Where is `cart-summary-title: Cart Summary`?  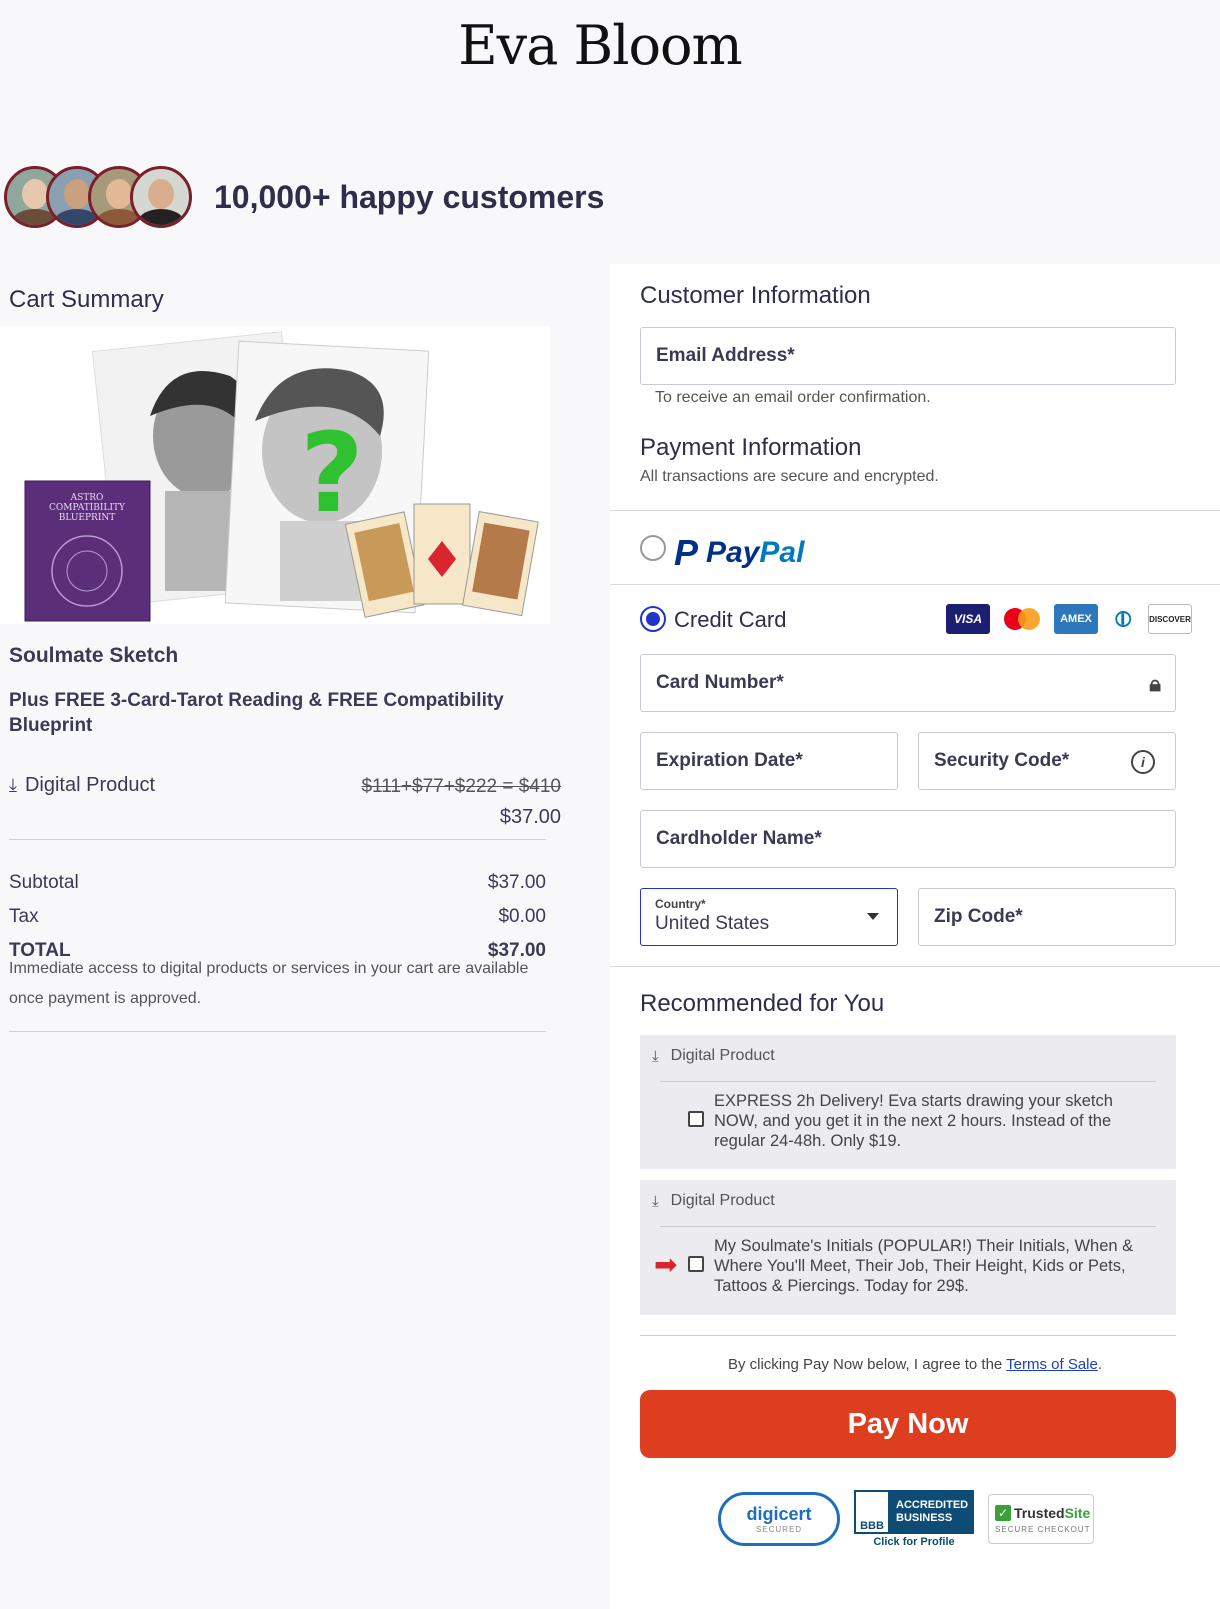
cart-summary-title: Cart Summary is located at coordinates (86, 299).